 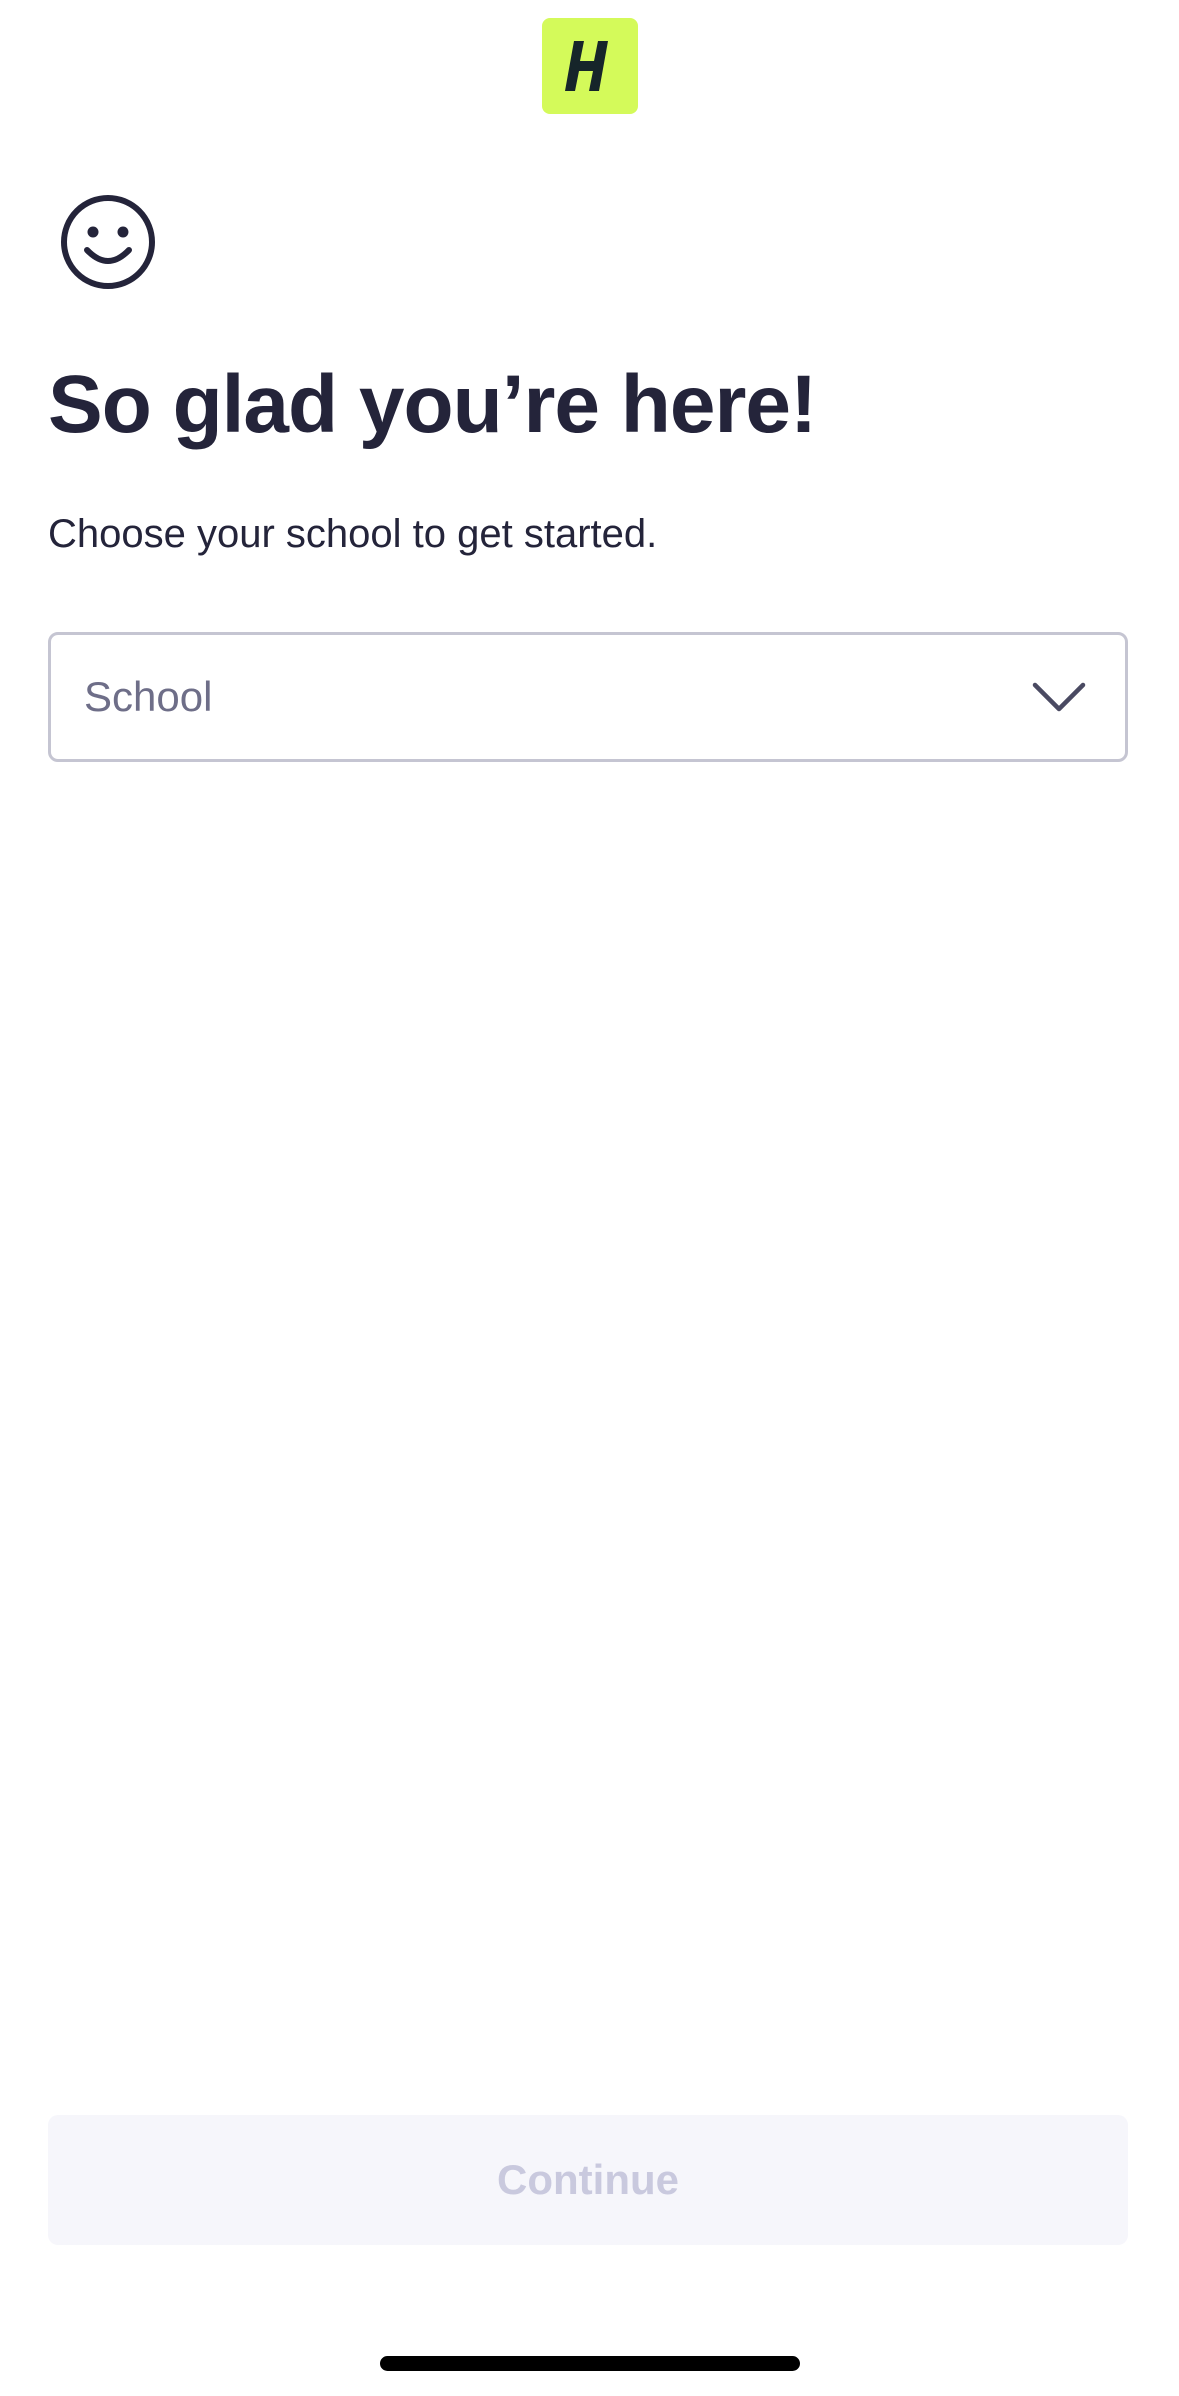 What do you see at coordinates (108, 242) in the screenshot?
I see `smiley-icon` at bounding box center [108, 242].